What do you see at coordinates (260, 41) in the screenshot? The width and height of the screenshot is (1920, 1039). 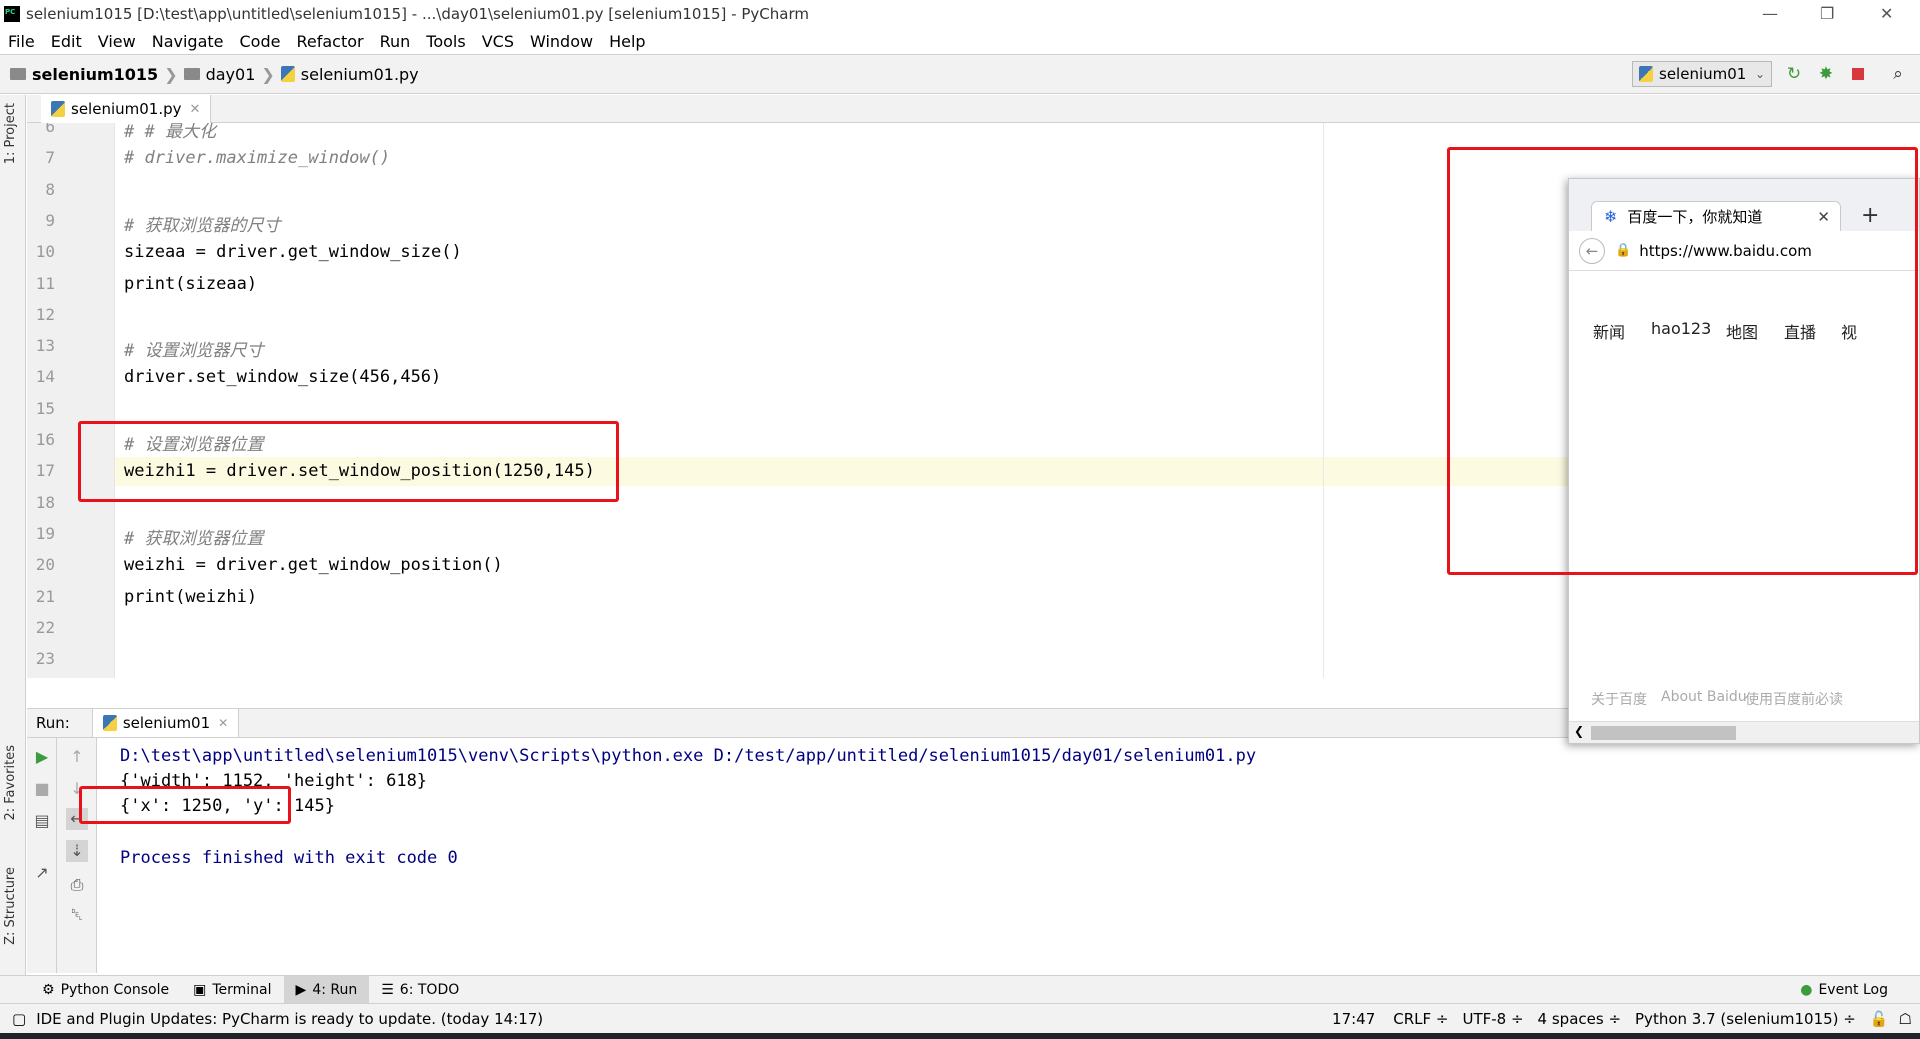 I see `menu-code: Code` at bounding box center [260, 41].